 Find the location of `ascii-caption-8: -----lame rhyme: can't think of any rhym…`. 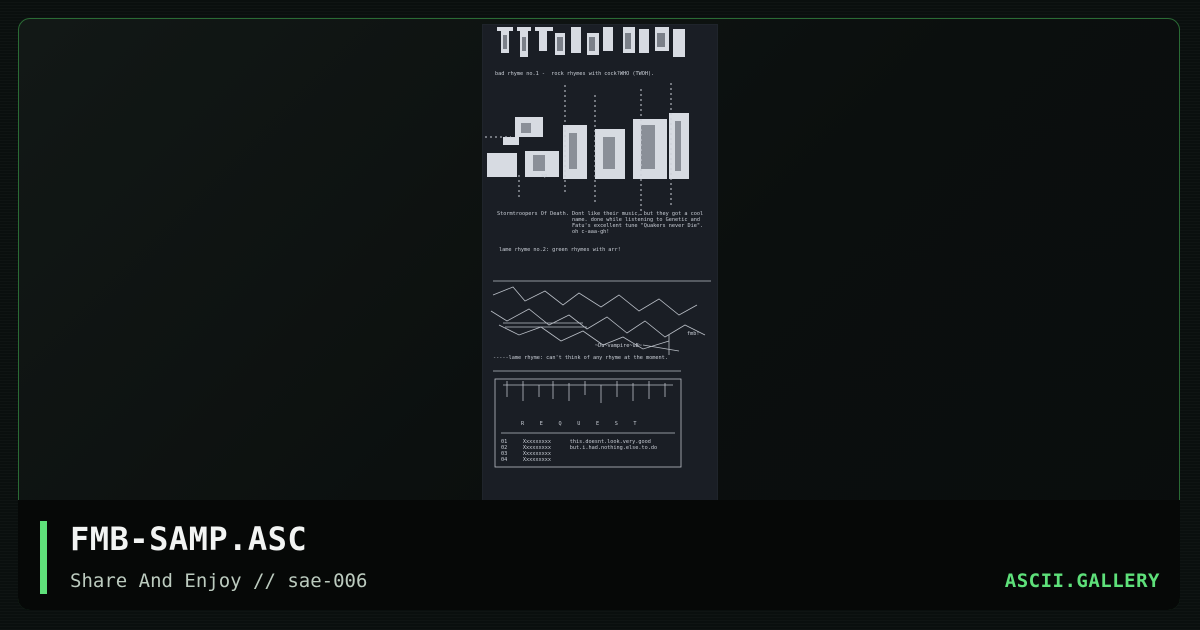

ascii-caption-8: -----lame rhyme: can't think of any rhym… is located at coordinates (580, 358).